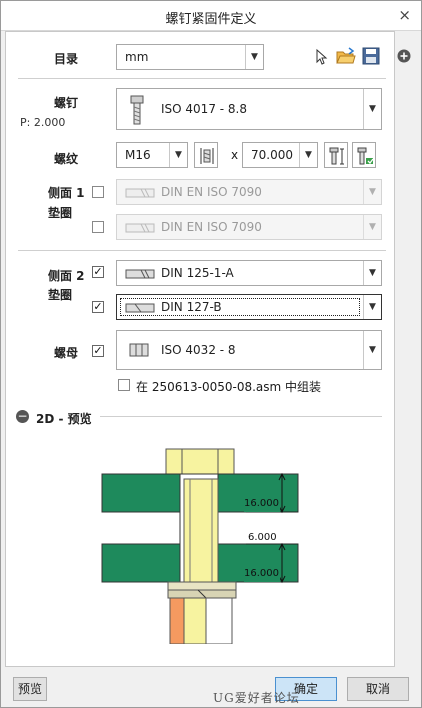 Image resolution: width=422 pixels, height=708 pixels. What do you see at coordinates (66, 59) in the screenshot?
I see `catalog-label: 目录` at bounding box center [66, 59].